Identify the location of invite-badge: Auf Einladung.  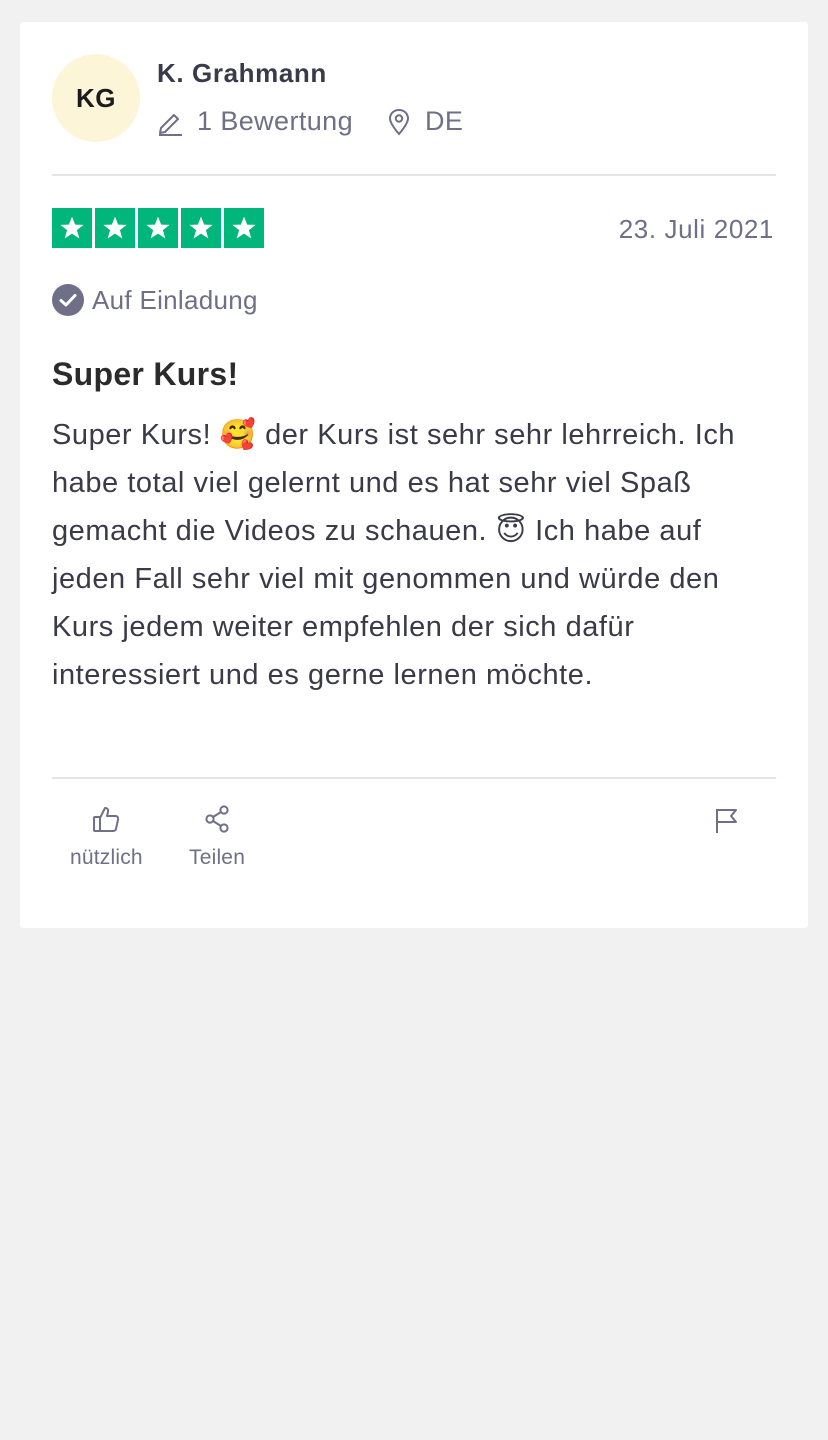
(155, 300).